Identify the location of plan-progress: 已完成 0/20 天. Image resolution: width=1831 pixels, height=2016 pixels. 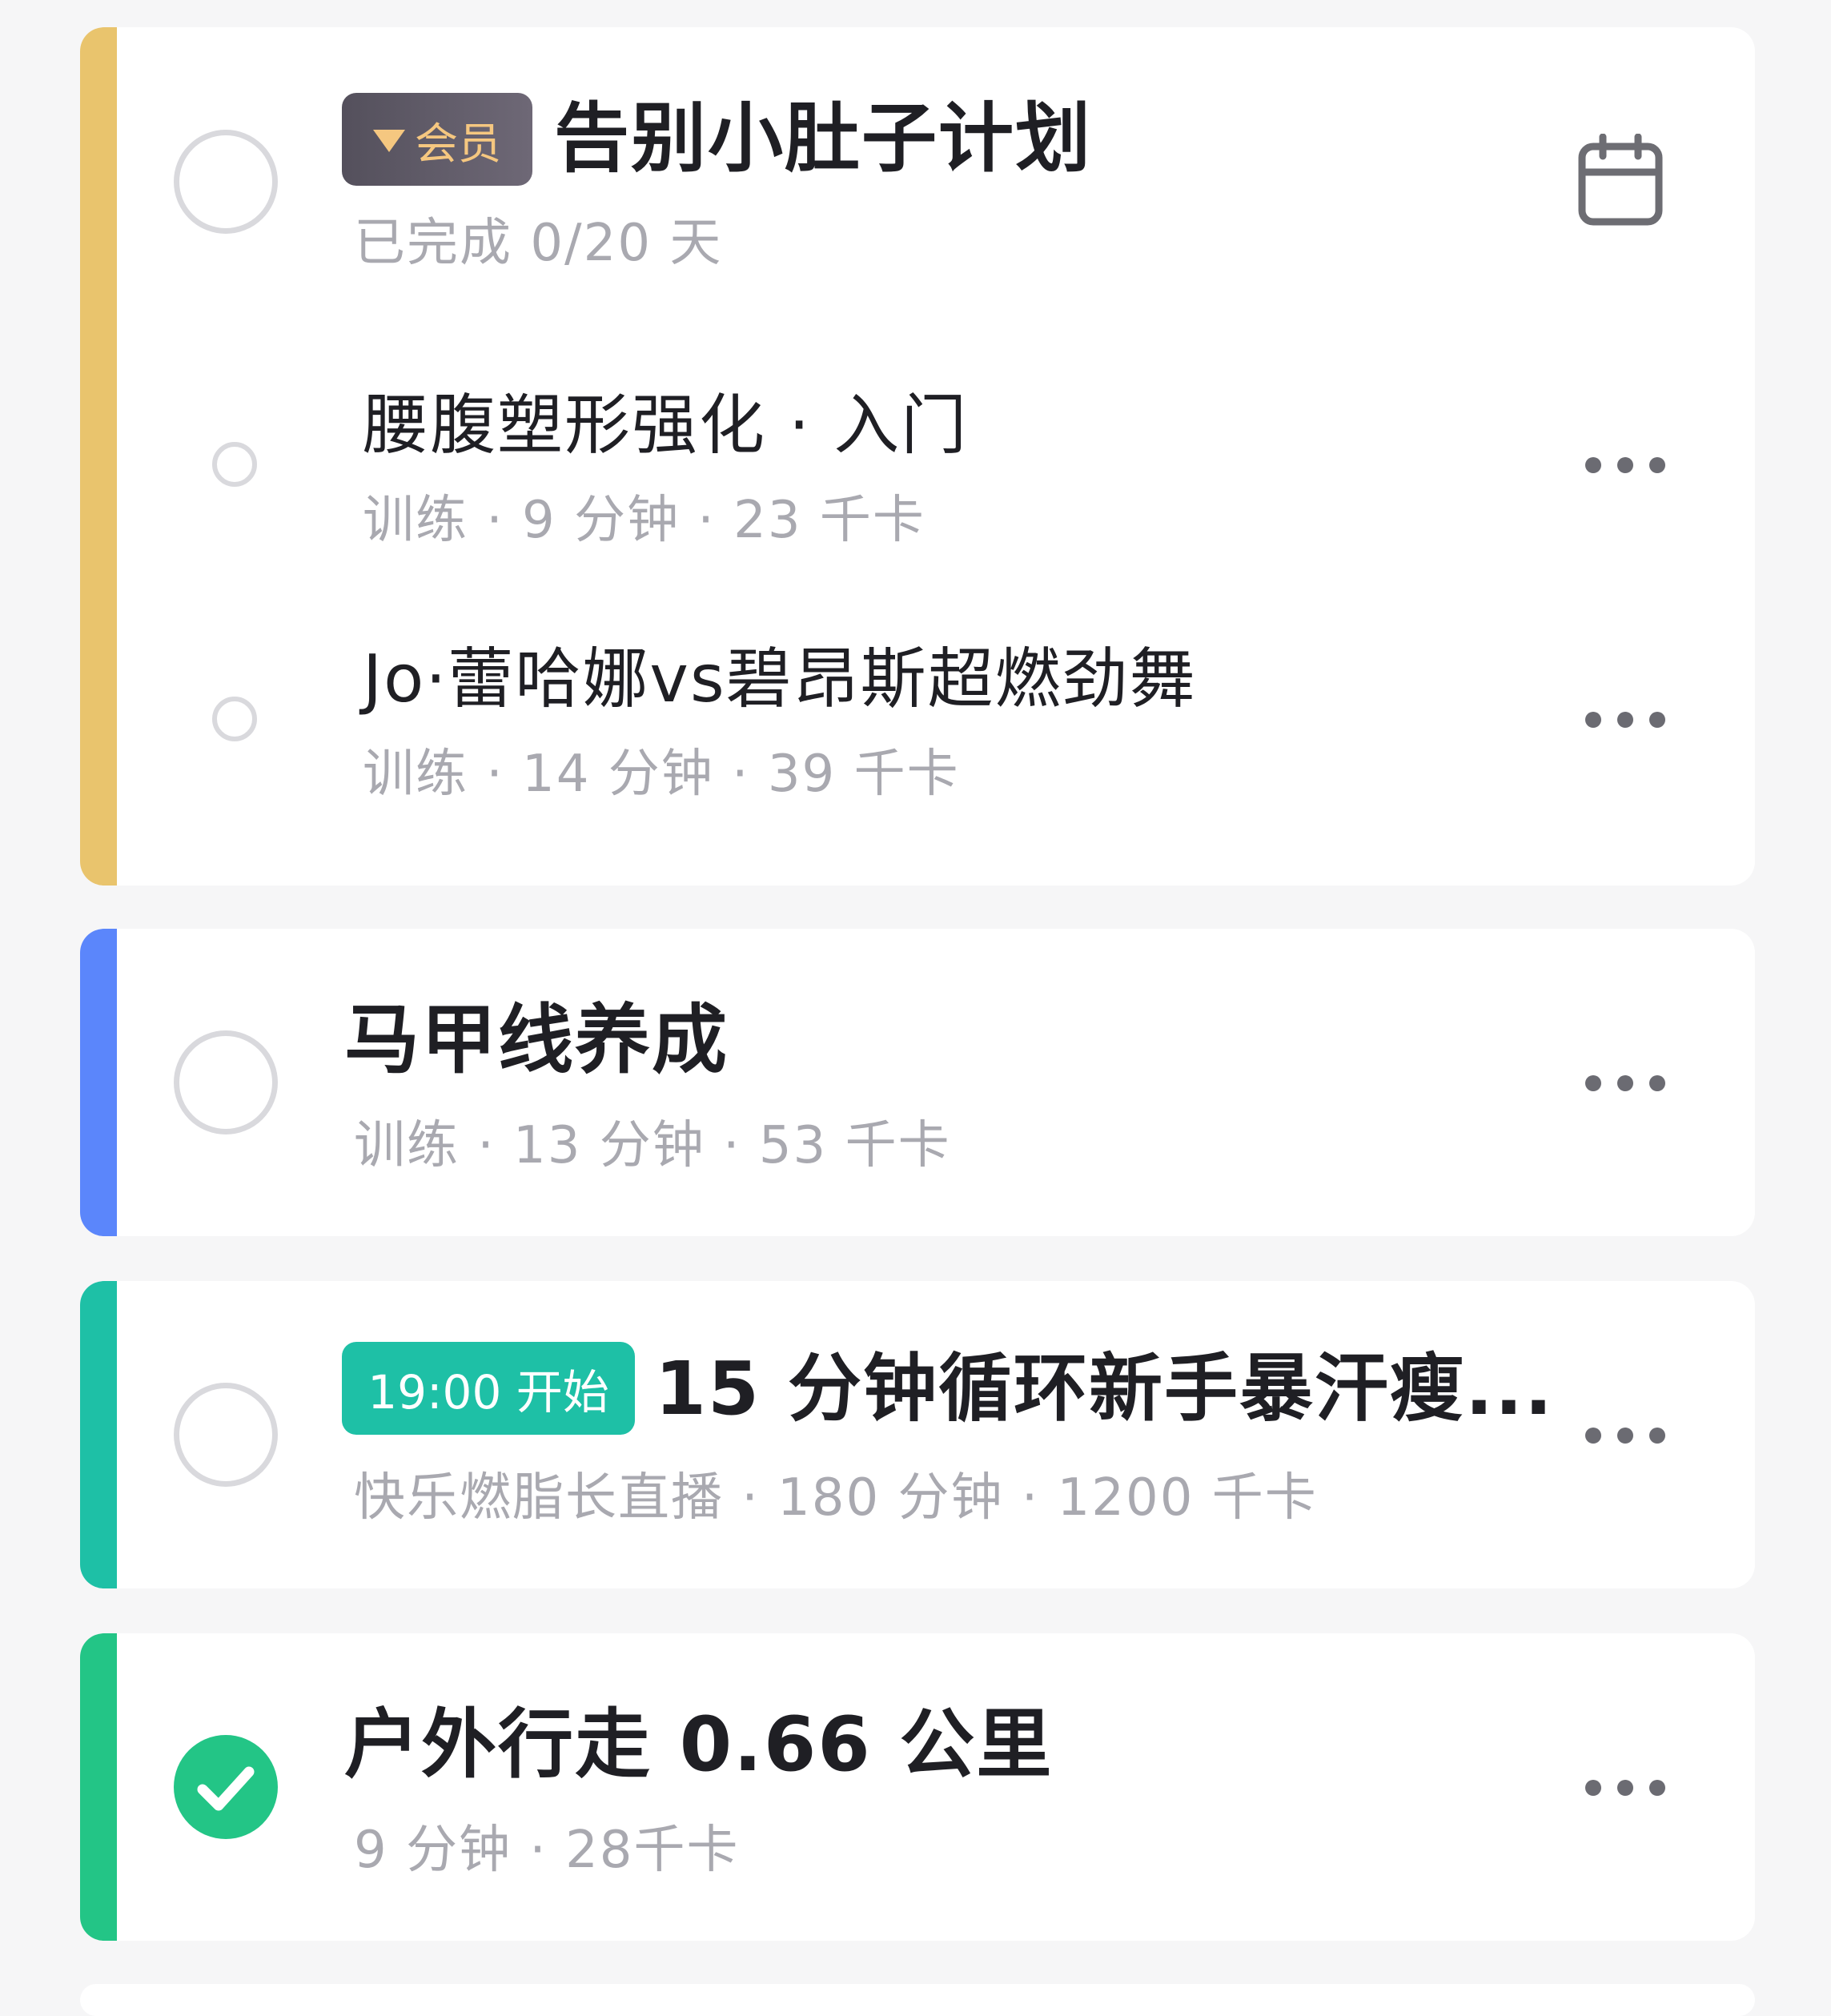
(538, 243).